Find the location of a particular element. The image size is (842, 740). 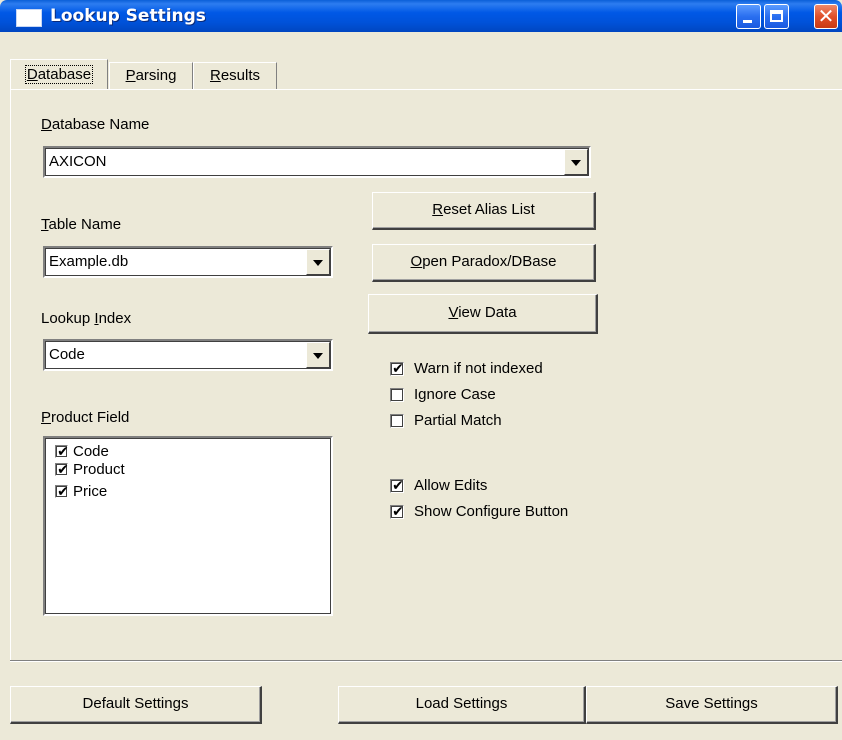

tab-results-accel: R is located at coordinates (215, 75).